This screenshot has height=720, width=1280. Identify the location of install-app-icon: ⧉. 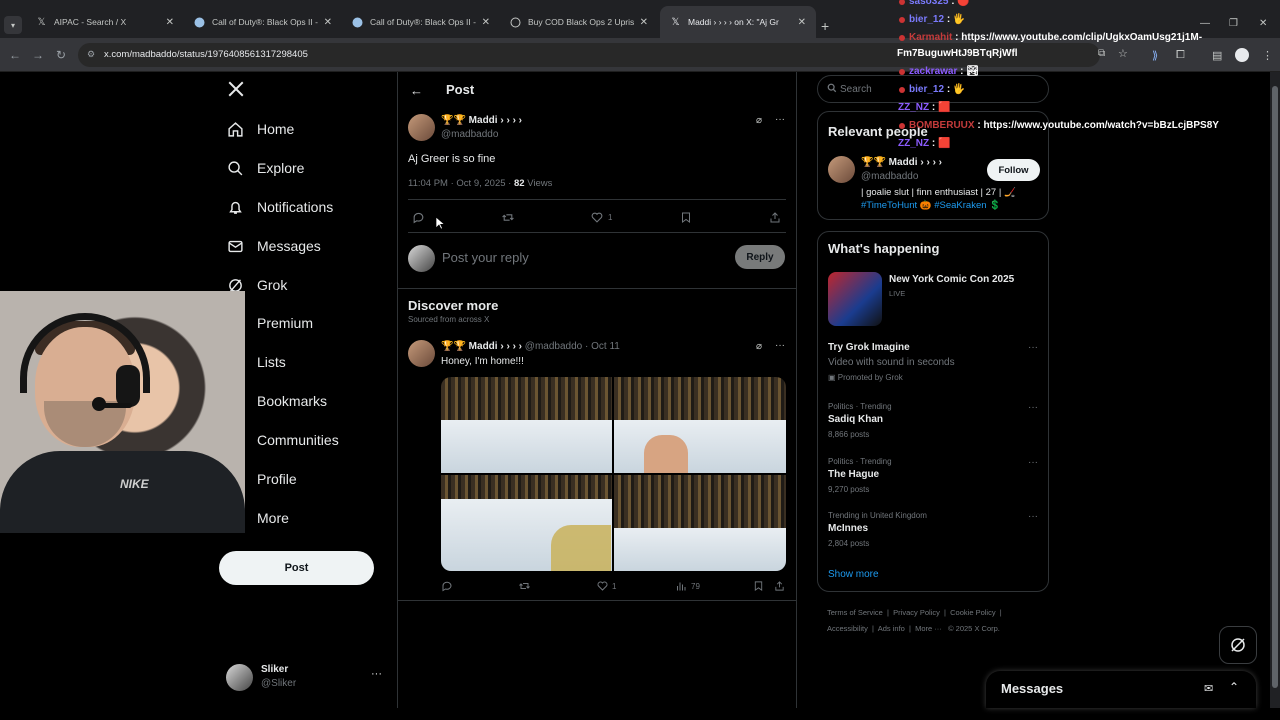
(1101, 53).